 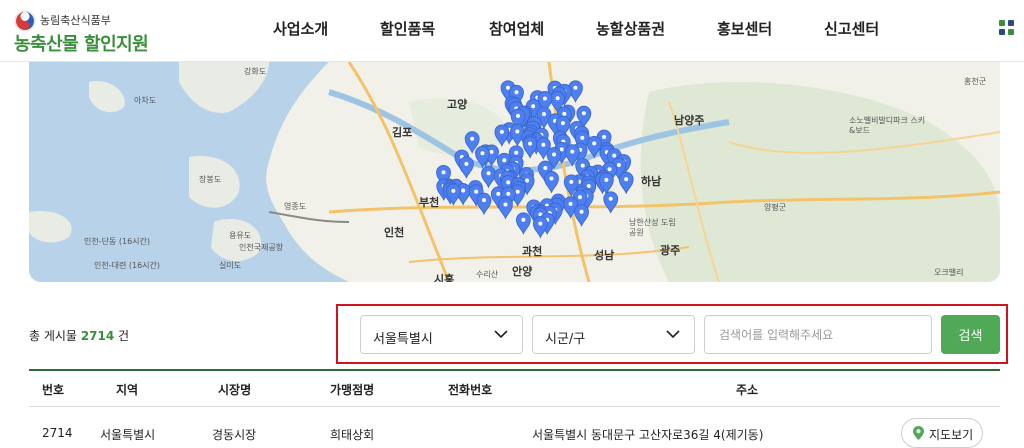 I want to click on table-header-divider, so click(x=514, y=406).